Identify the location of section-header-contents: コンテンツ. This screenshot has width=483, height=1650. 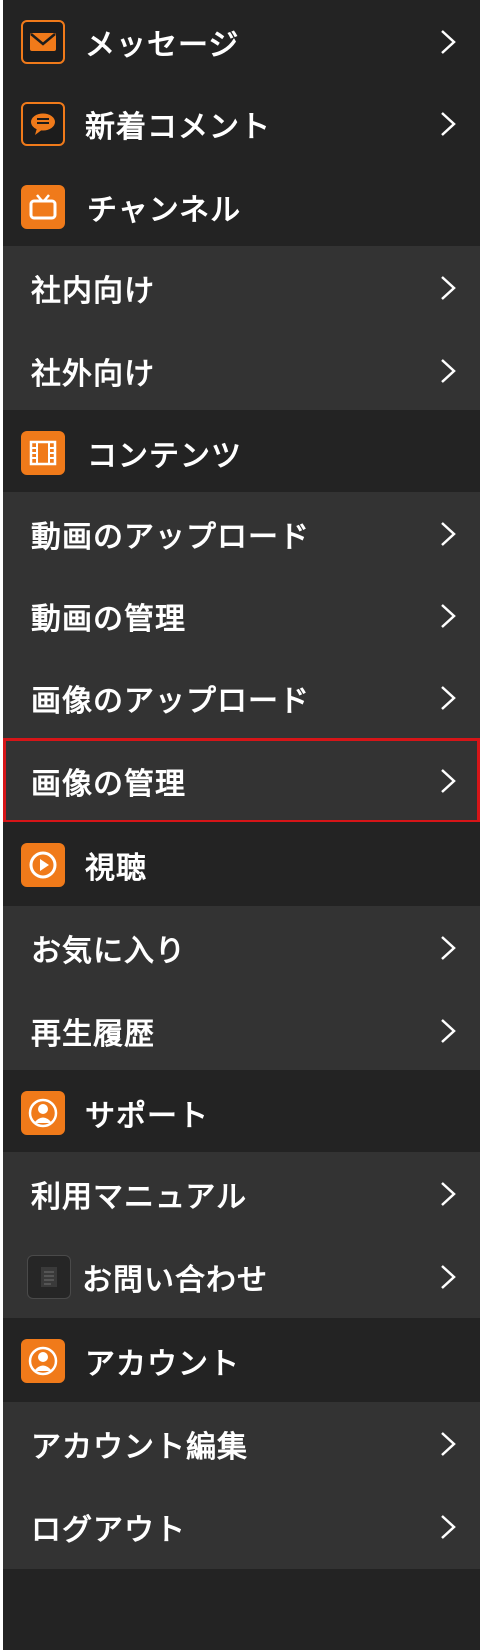
(241, 452).